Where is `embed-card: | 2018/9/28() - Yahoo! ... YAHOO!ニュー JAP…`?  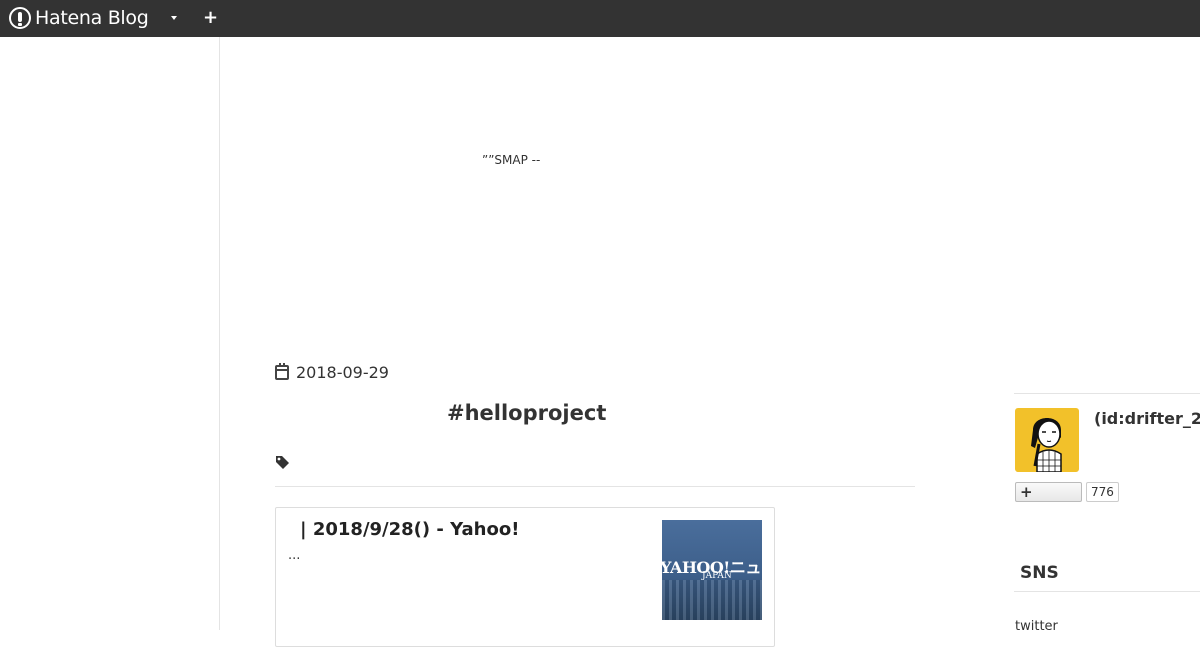 embed-card: | 2018/9/28() - Yahoo! ... YAHOO!ニュー JAP… is located at coordinates (525, 577).